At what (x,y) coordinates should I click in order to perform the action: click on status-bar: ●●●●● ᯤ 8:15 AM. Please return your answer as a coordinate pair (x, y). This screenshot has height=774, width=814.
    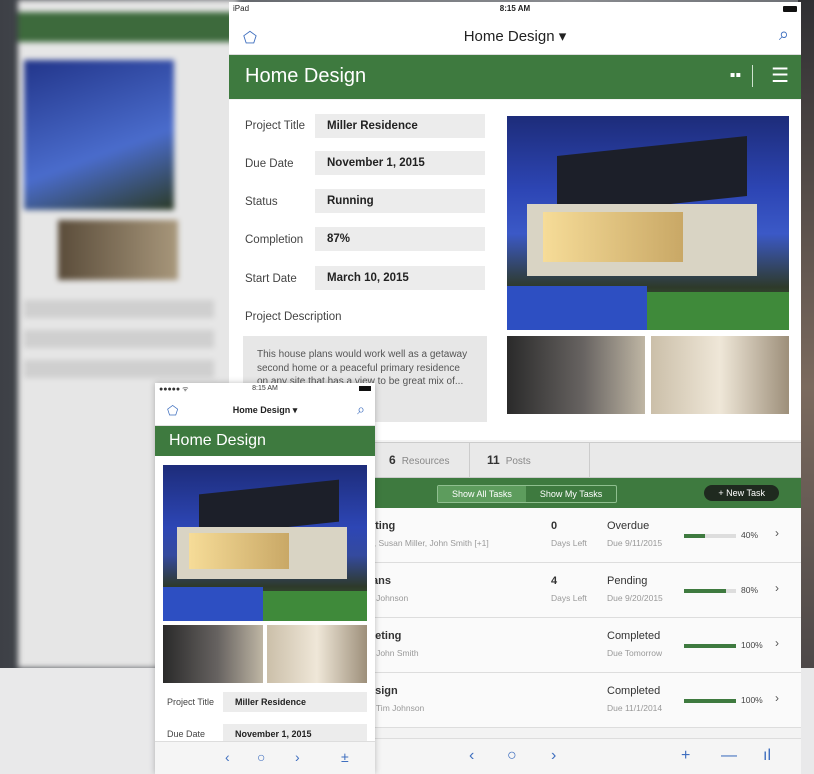
    Looking at the image, I should click on (265, 389).